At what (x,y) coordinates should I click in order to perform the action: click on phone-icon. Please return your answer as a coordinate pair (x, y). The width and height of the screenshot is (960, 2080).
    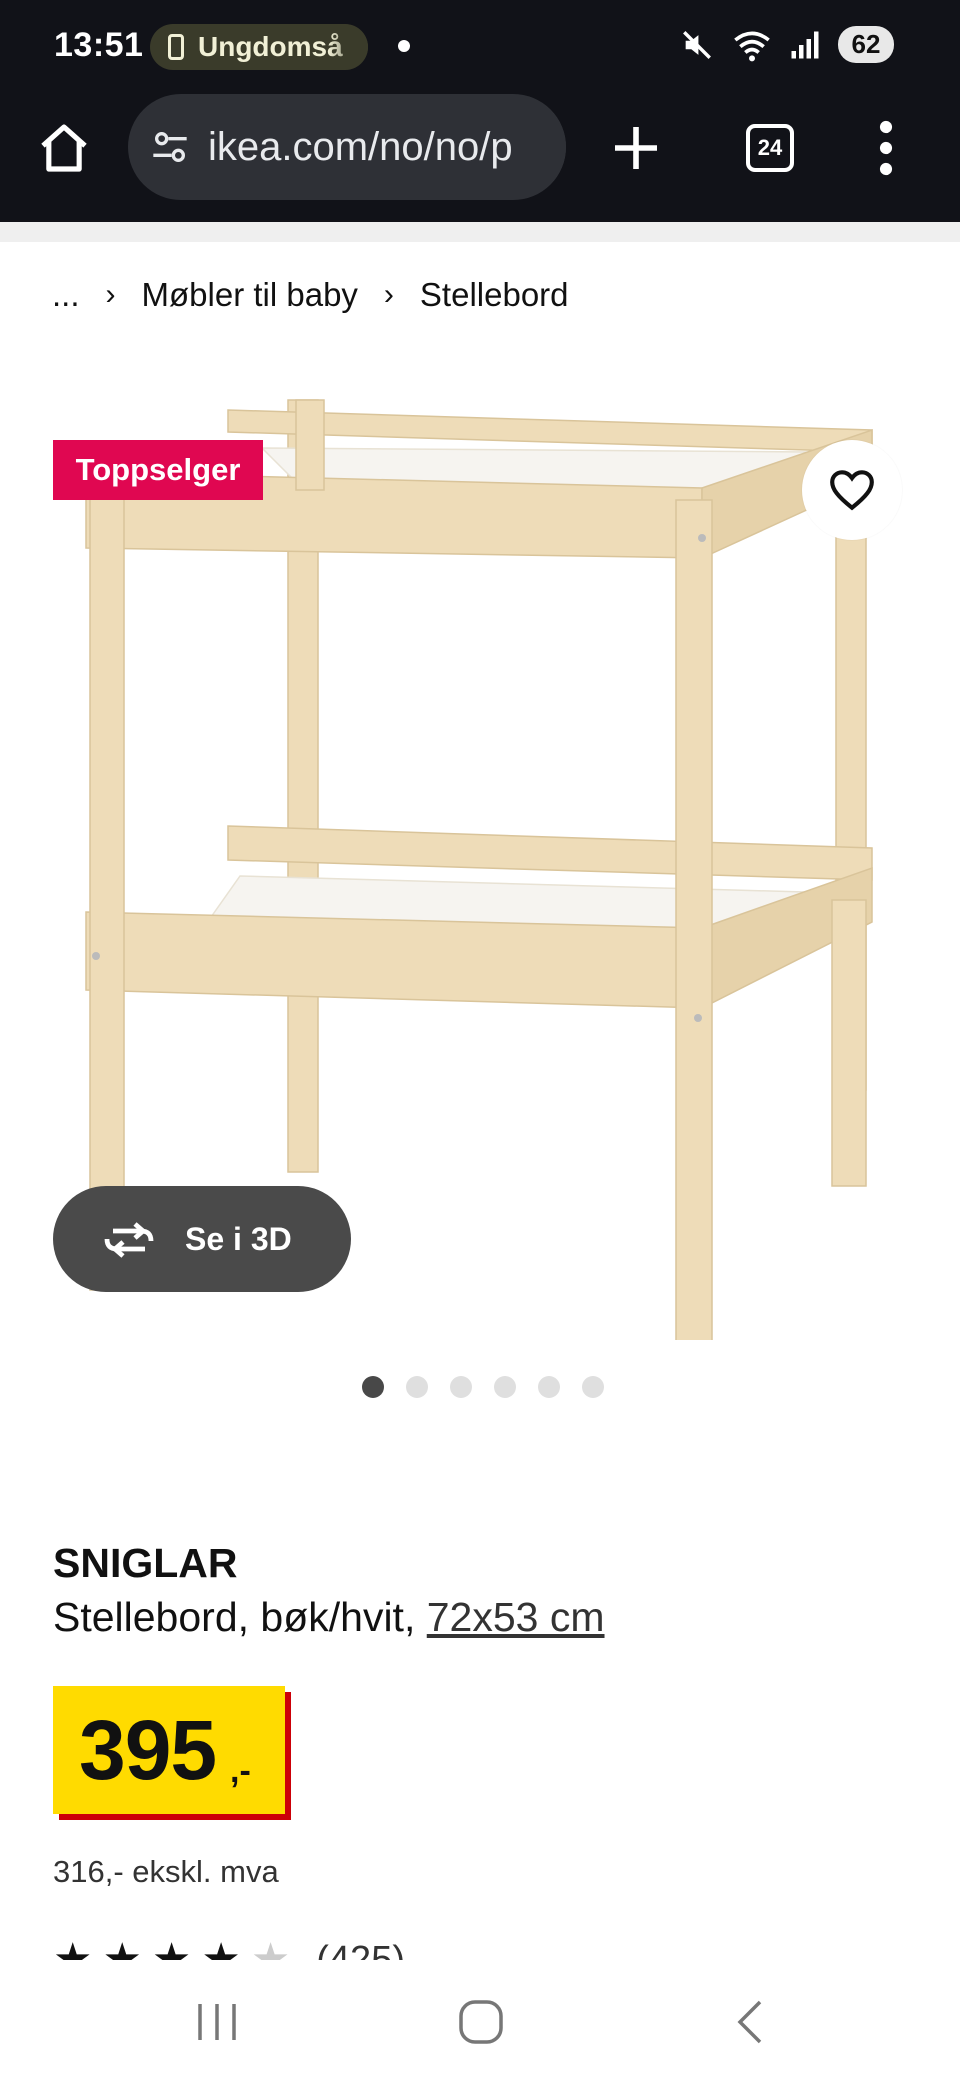
    Looking at the image, I should click on (176, 47).